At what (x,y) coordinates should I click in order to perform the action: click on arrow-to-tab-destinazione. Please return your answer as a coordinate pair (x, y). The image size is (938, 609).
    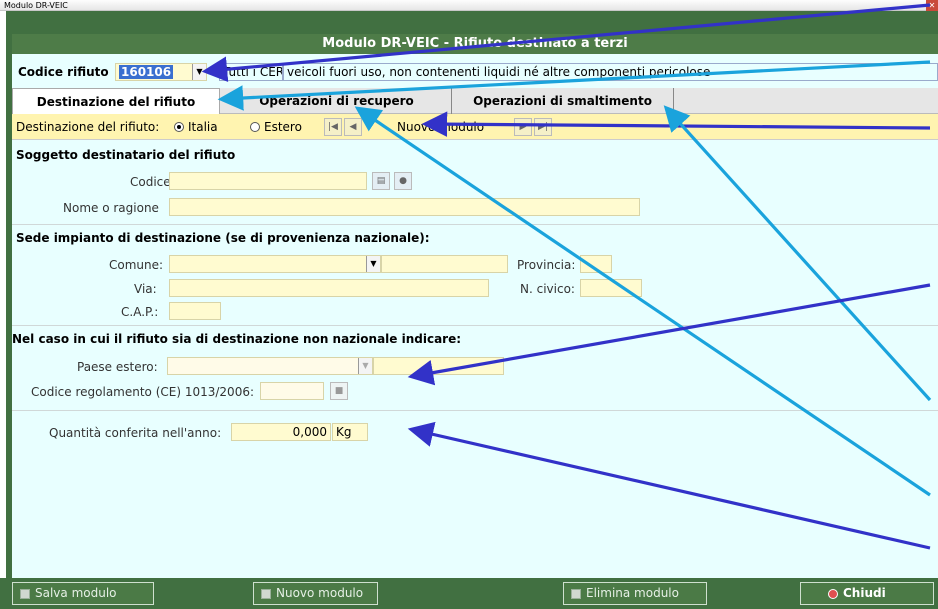
    Looking at the image, I should click on (574, 85).